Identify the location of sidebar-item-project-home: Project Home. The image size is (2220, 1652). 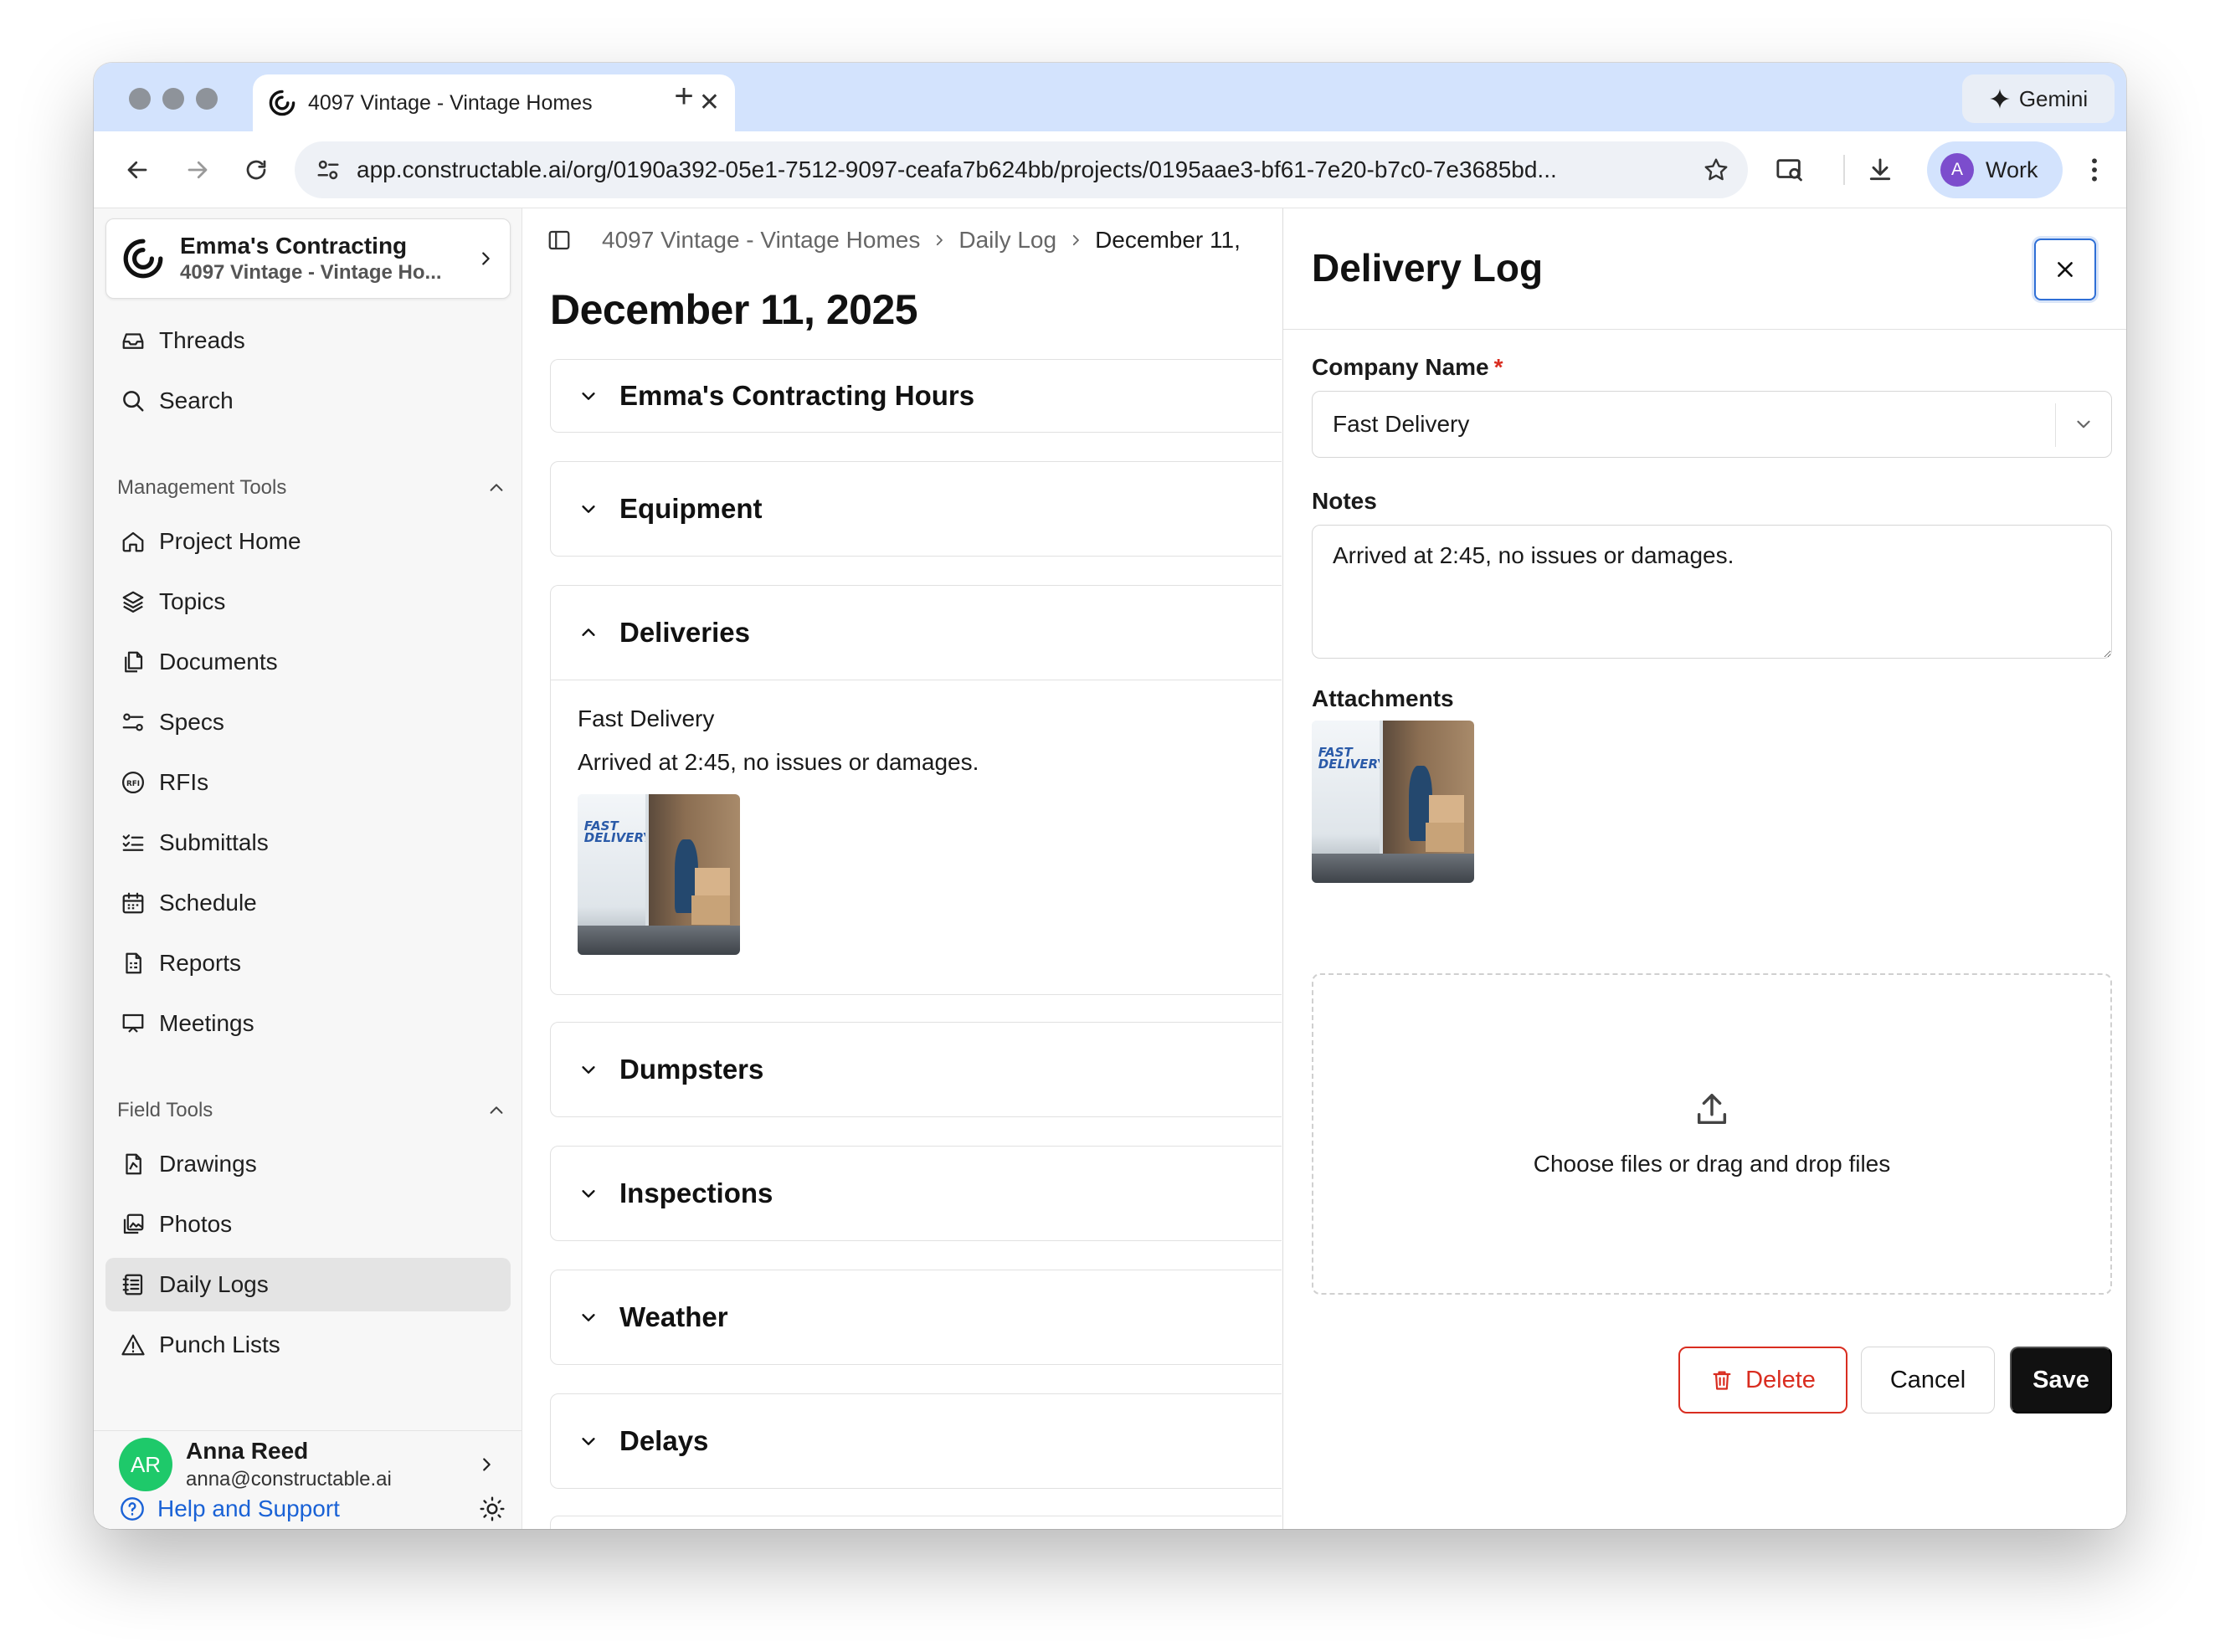
(308, 541).